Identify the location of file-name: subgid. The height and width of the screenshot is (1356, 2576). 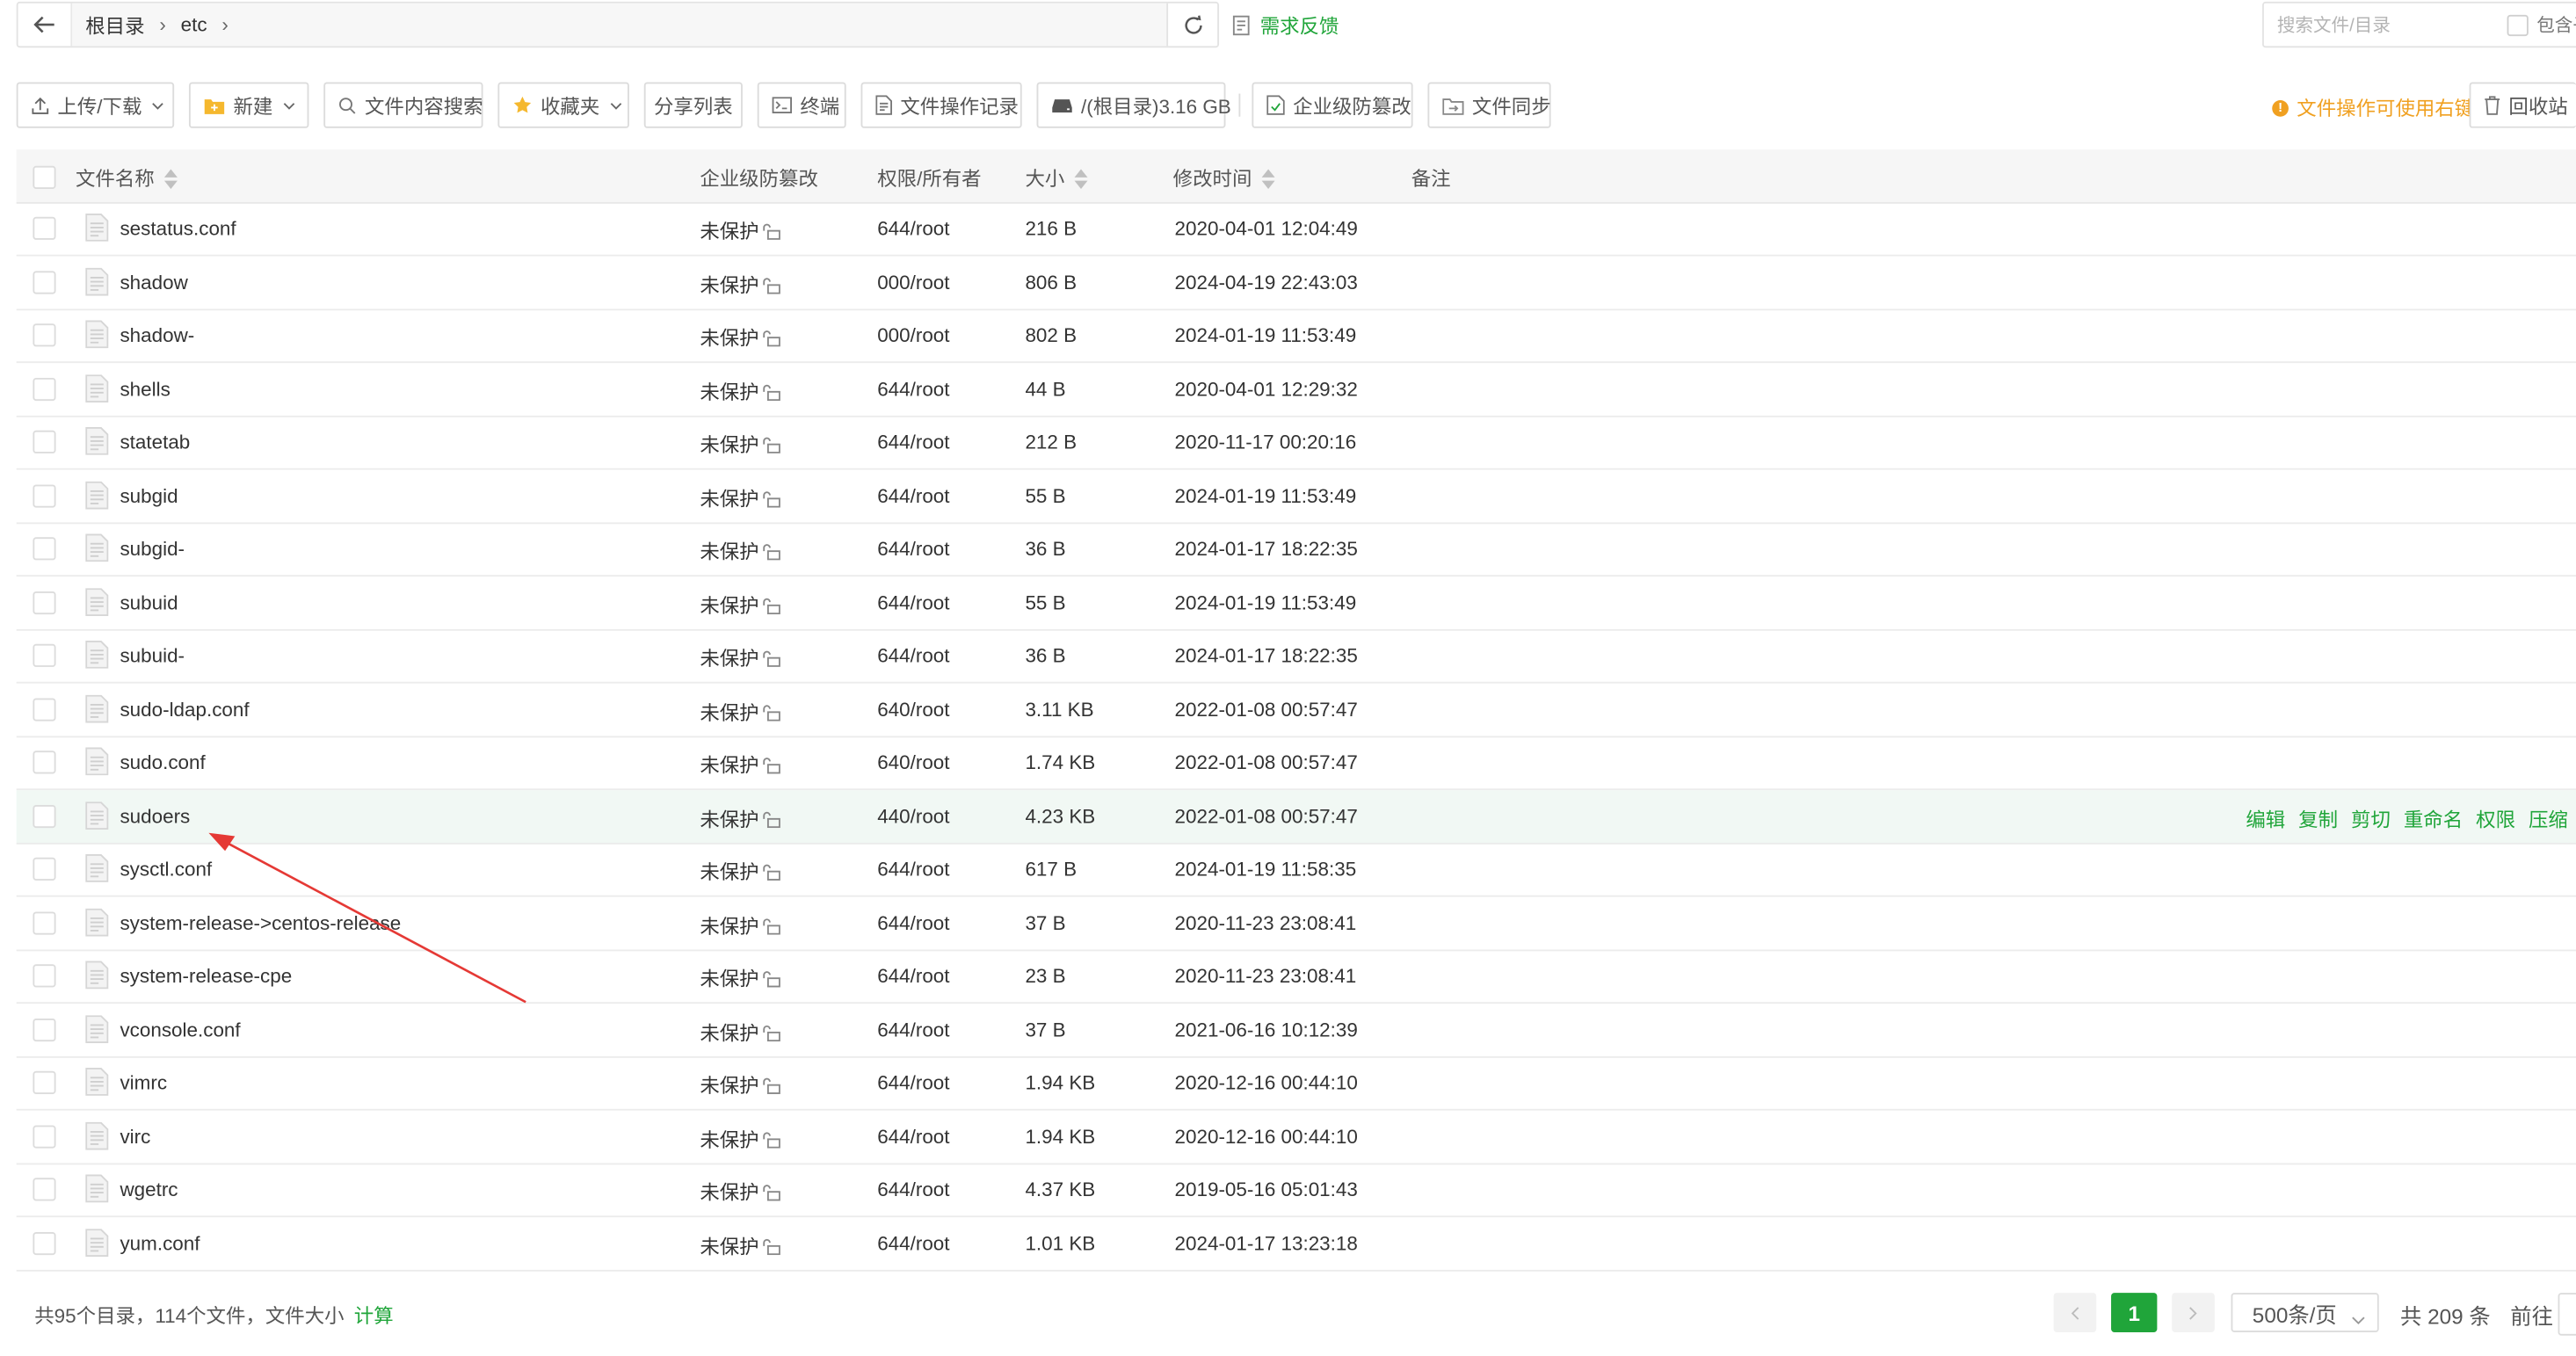
(149, 495).